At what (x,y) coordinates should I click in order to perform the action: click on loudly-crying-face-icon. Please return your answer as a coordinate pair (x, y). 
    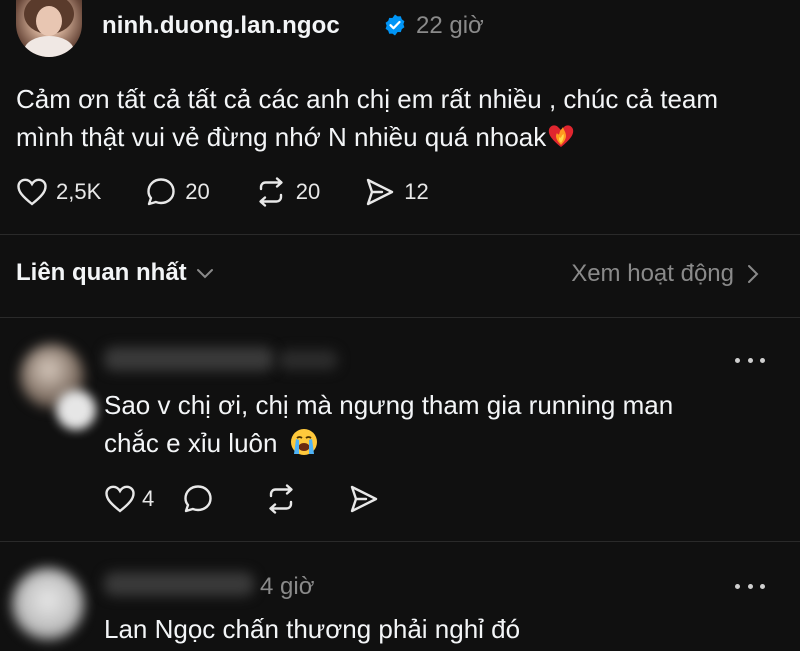
    Looking at the image, I should click on (303, 442).